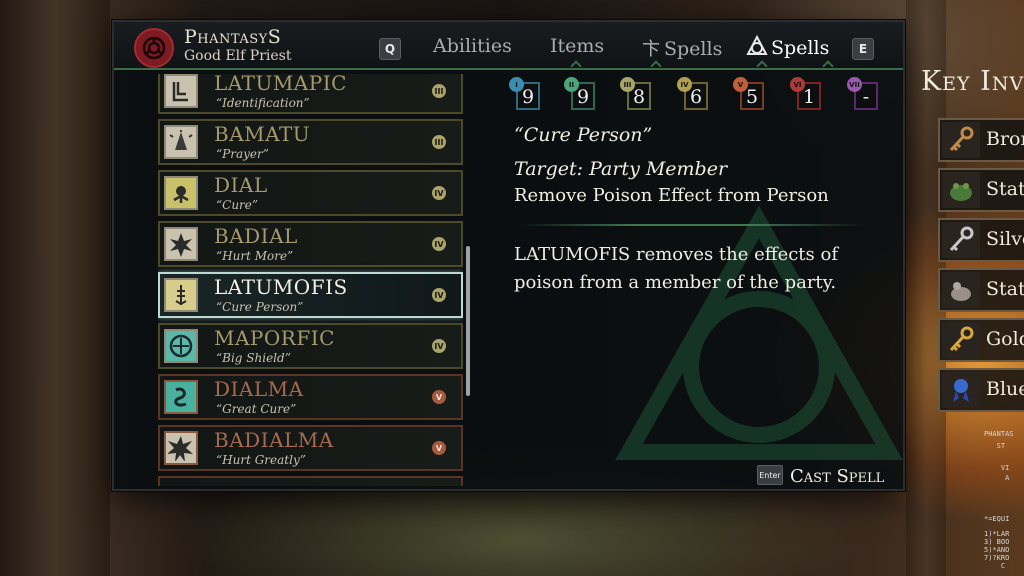 Image resolution: width=1024 pixels, height=576 pixels. Describe the element at coordinates (262, 134) in the screenshot. I see `spell-name: BAMATU` at that location.